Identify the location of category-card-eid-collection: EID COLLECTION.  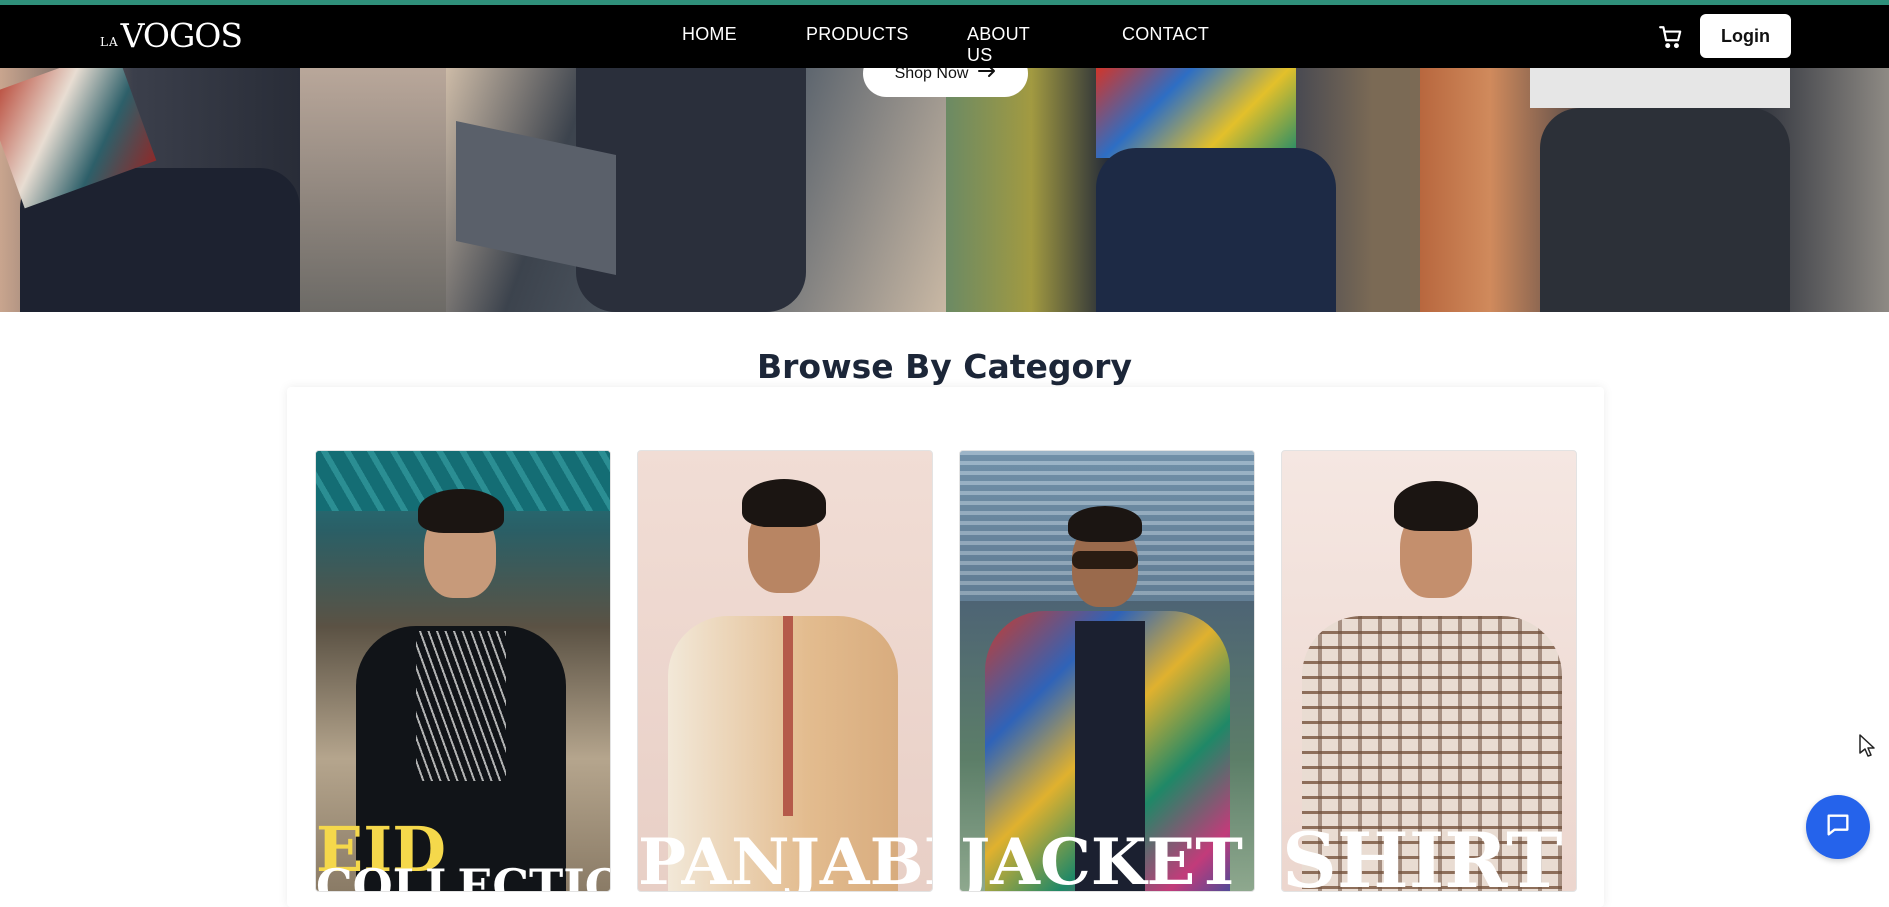
(463, 671).